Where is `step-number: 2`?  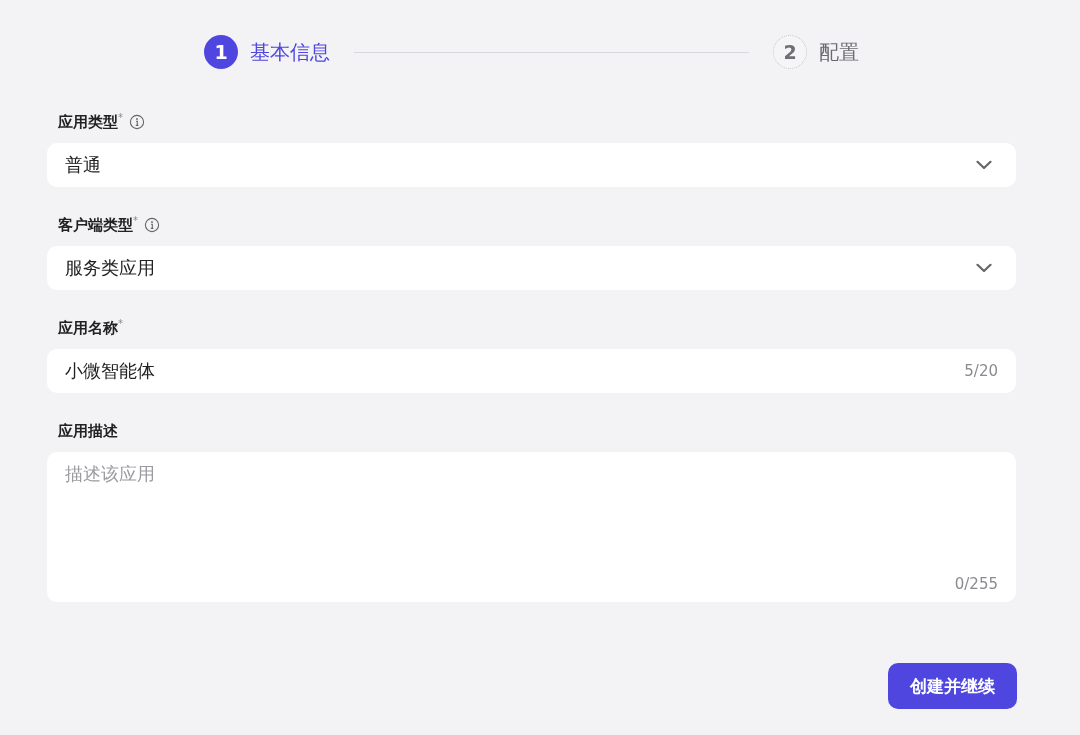
step-number: 2 is located at coordinates (790, 52).